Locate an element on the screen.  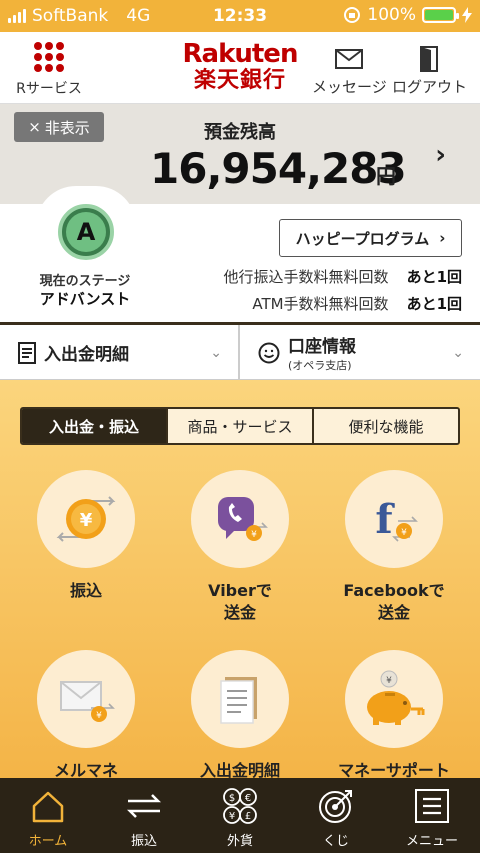
viber-transfer-icon: ¥ is located at coordinates (243, 519).